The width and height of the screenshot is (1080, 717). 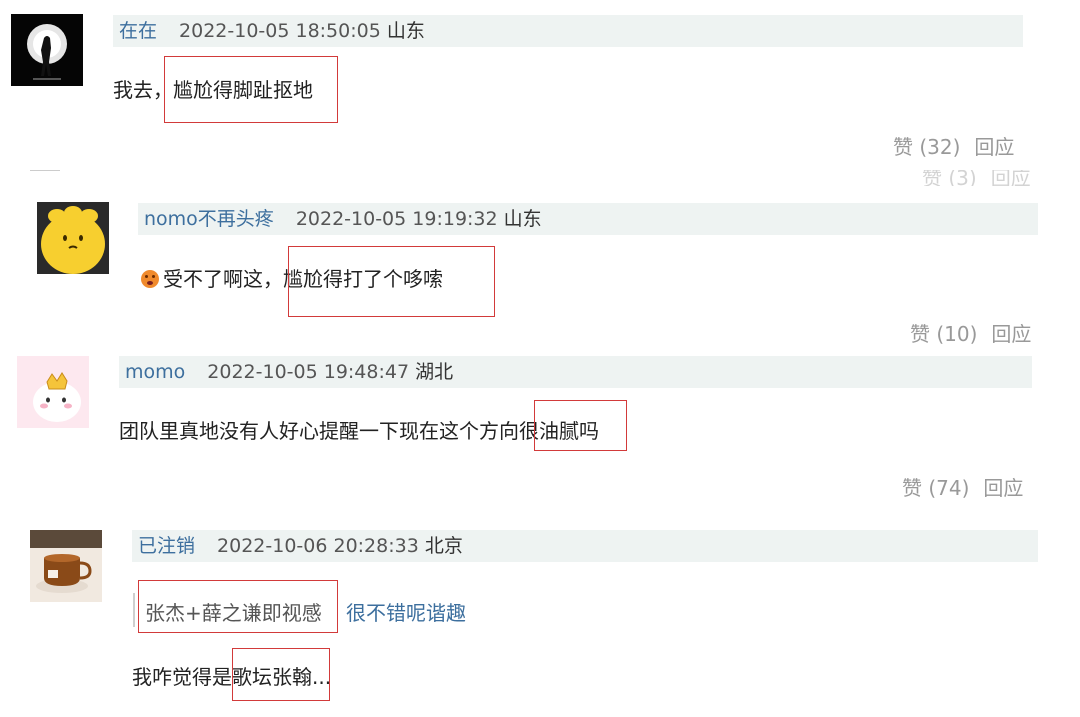 I want to click on timestamp: 2022-10-05 19:19:32, so click(x=396, y=219).